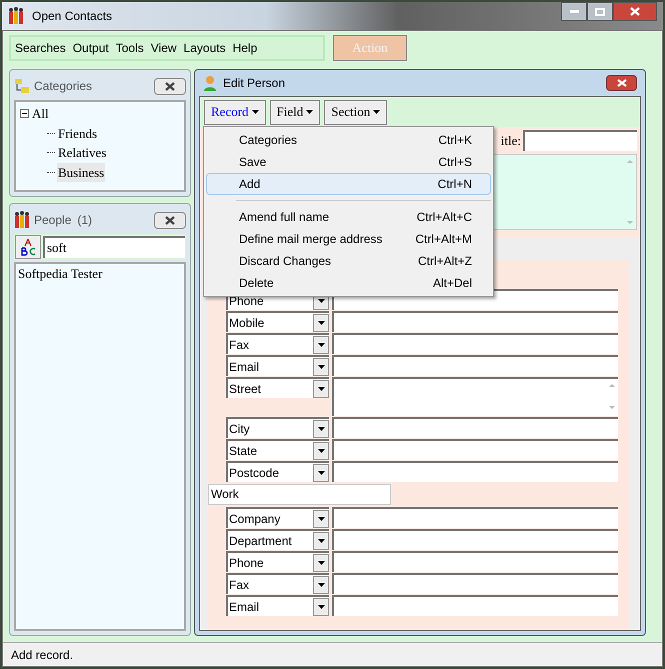 The height and width of the screenshot is (669, 665). Describe the element at coordinates (254, 83) in the screenshot. I see `panel-title: Edit Person` at that location.